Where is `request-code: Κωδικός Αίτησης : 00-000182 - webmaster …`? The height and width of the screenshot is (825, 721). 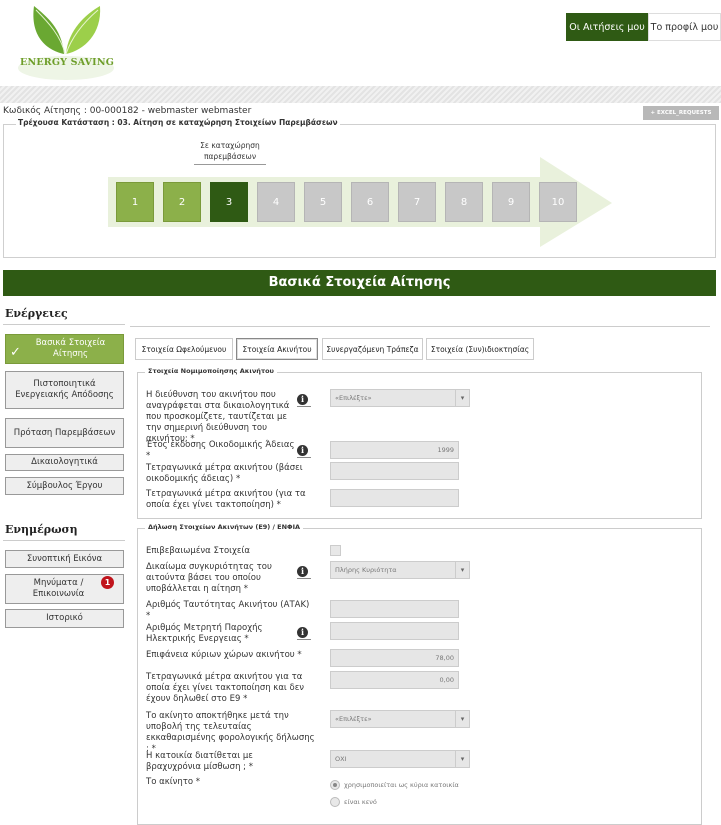 request-code: Κωδικός Αίτησης : 00-000182 - webmaster … is located at coordinates (127, 111).